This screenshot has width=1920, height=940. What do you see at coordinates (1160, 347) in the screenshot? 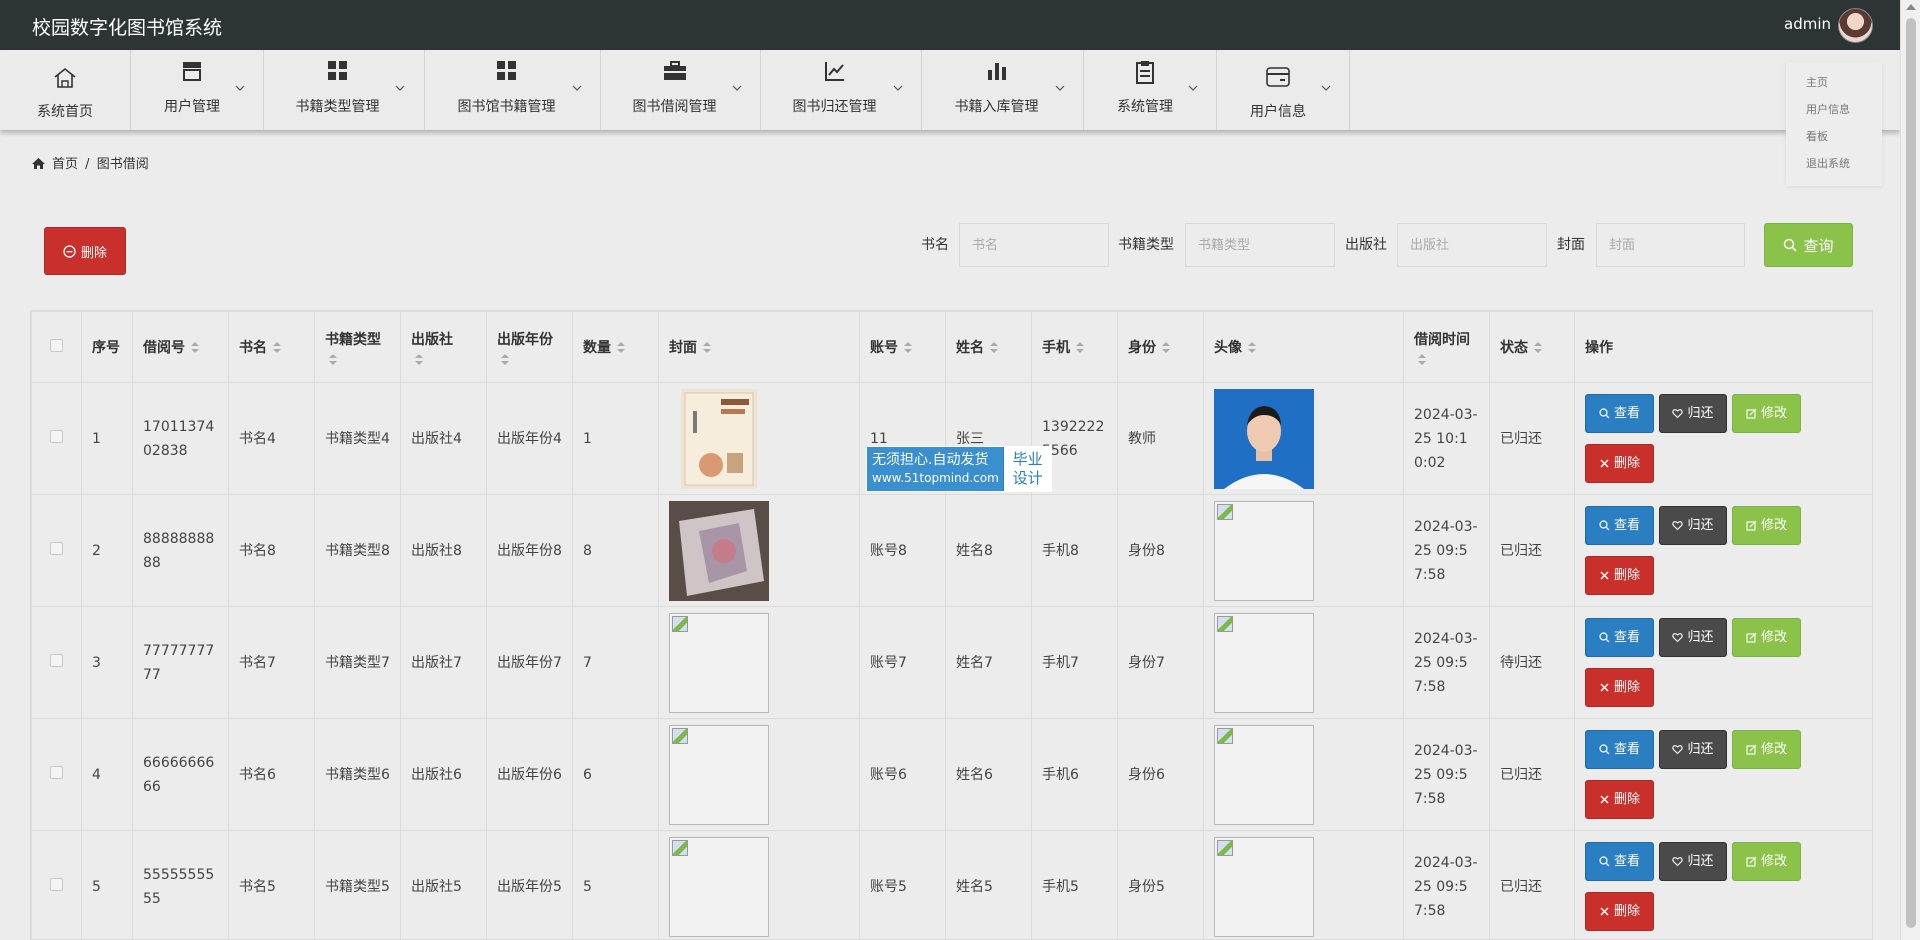
I see `col-header-role: 身份` at bounding box center [1160, 347].